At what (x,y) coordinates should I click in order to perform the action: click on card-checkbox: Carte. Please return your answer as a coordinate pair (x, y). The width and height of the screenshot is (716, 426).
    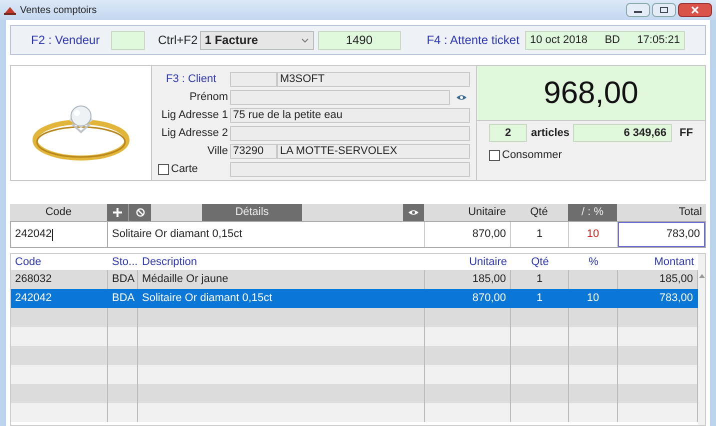
    Looking at the image, I should click on (194, 169).